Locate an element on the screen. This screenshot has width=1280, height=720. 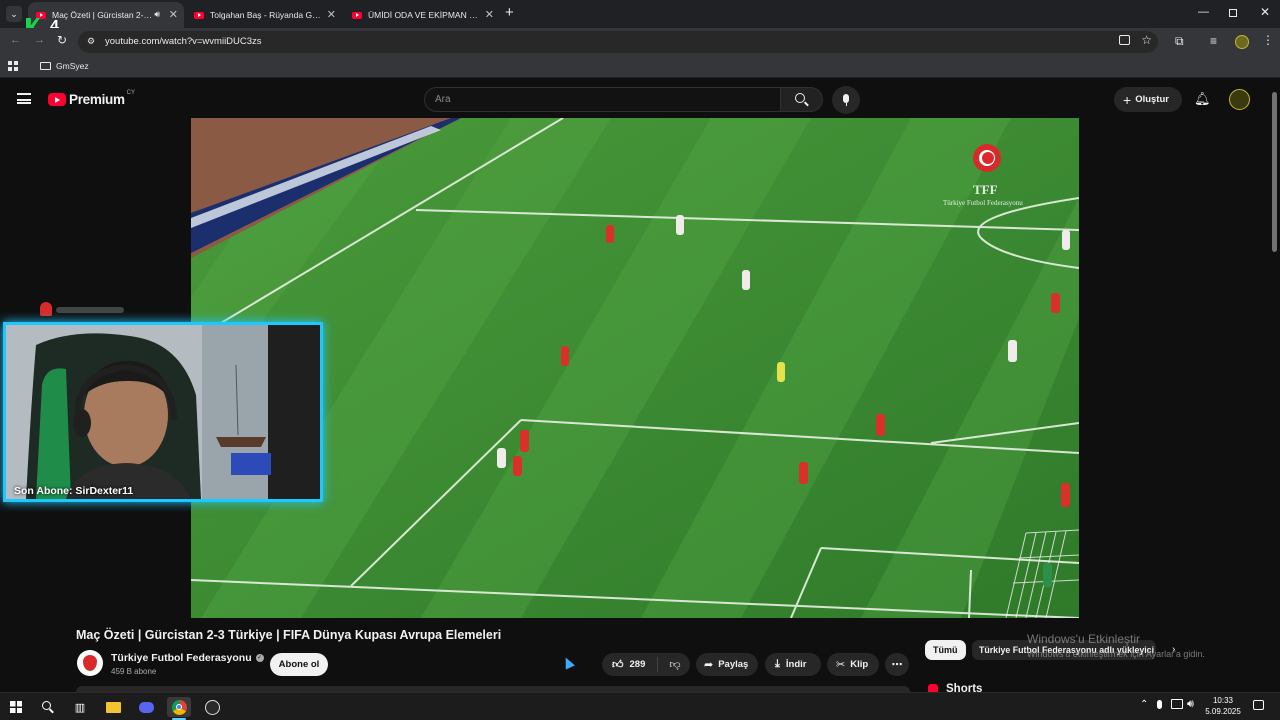
download-label: İndir is located at coordinates (796, 664).